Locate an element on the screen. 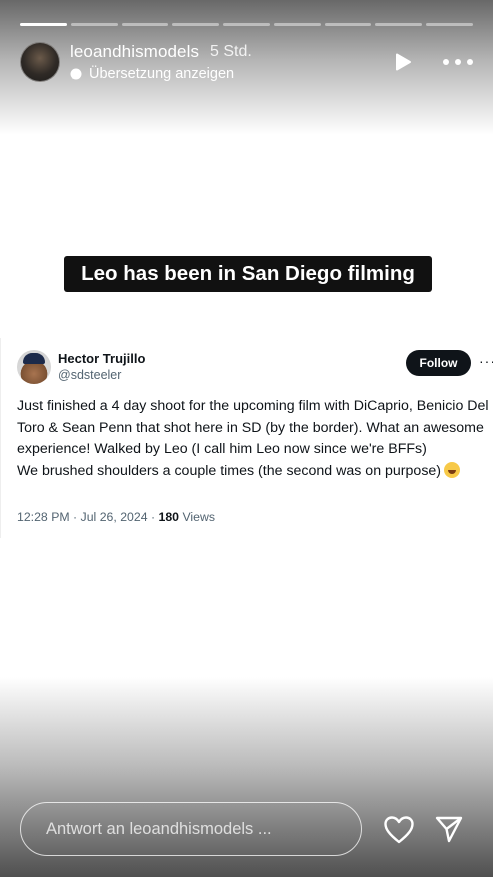  grinning-squinting-face-emoji-icon is located at coordinates (452, 469).